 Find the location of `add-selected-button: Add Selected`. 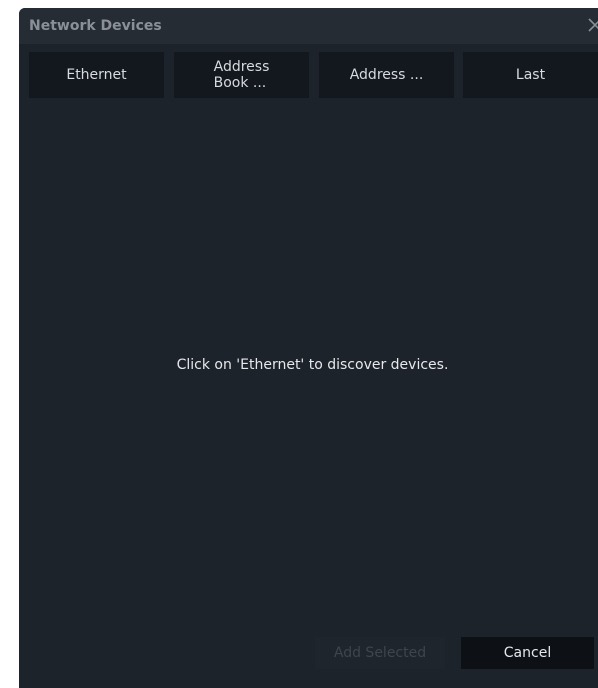

add-selected-button: Add Selected is located at coordinates (380, 653).